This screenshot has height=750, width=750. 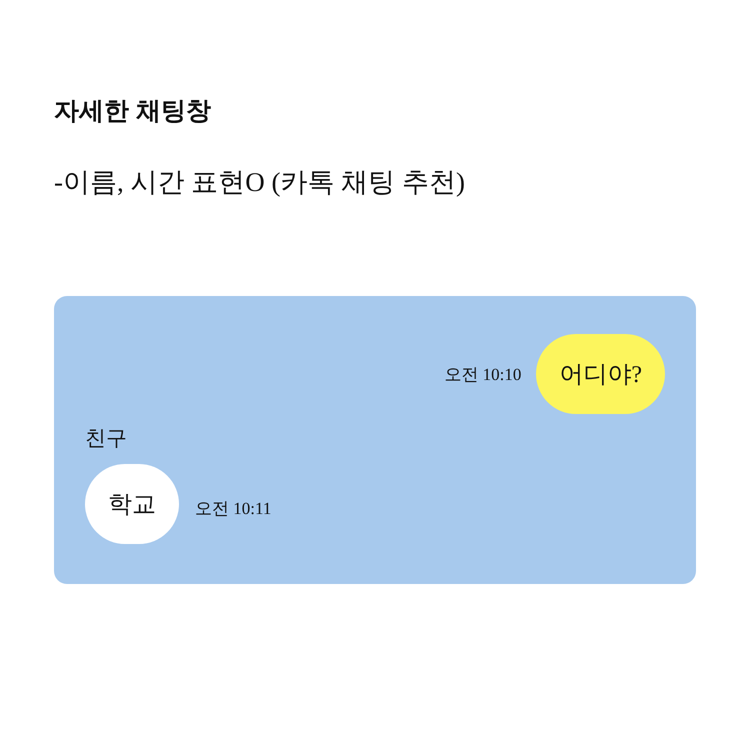 What do you see at coordinates (600, 374) in the screenshot?
I see `sent-message-bubble: 어디야?` at bounding box center [600, 374].